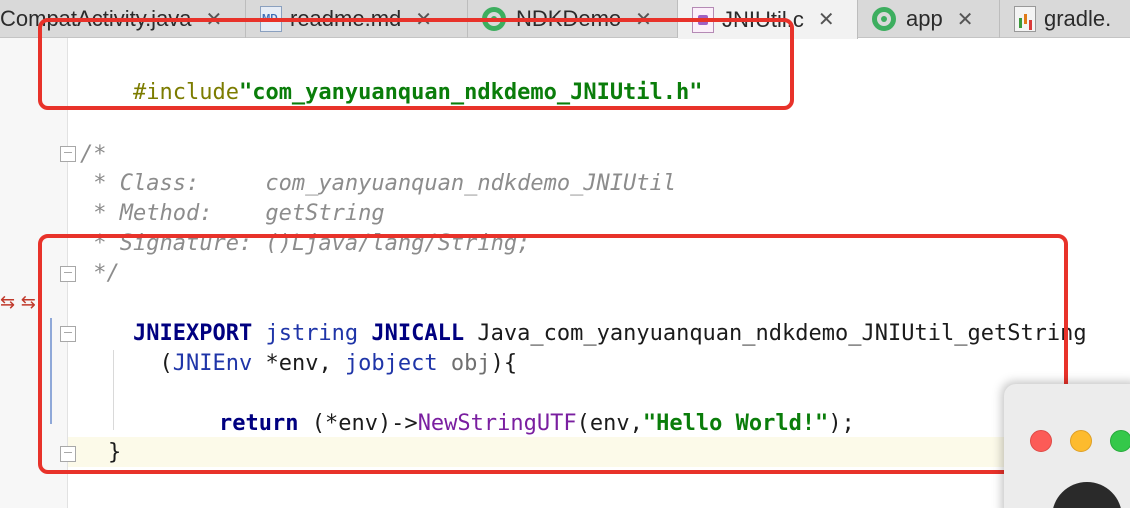 This screenshot has height=508, width=1130. I want to click on comment-open: /*, so click(93, 154).